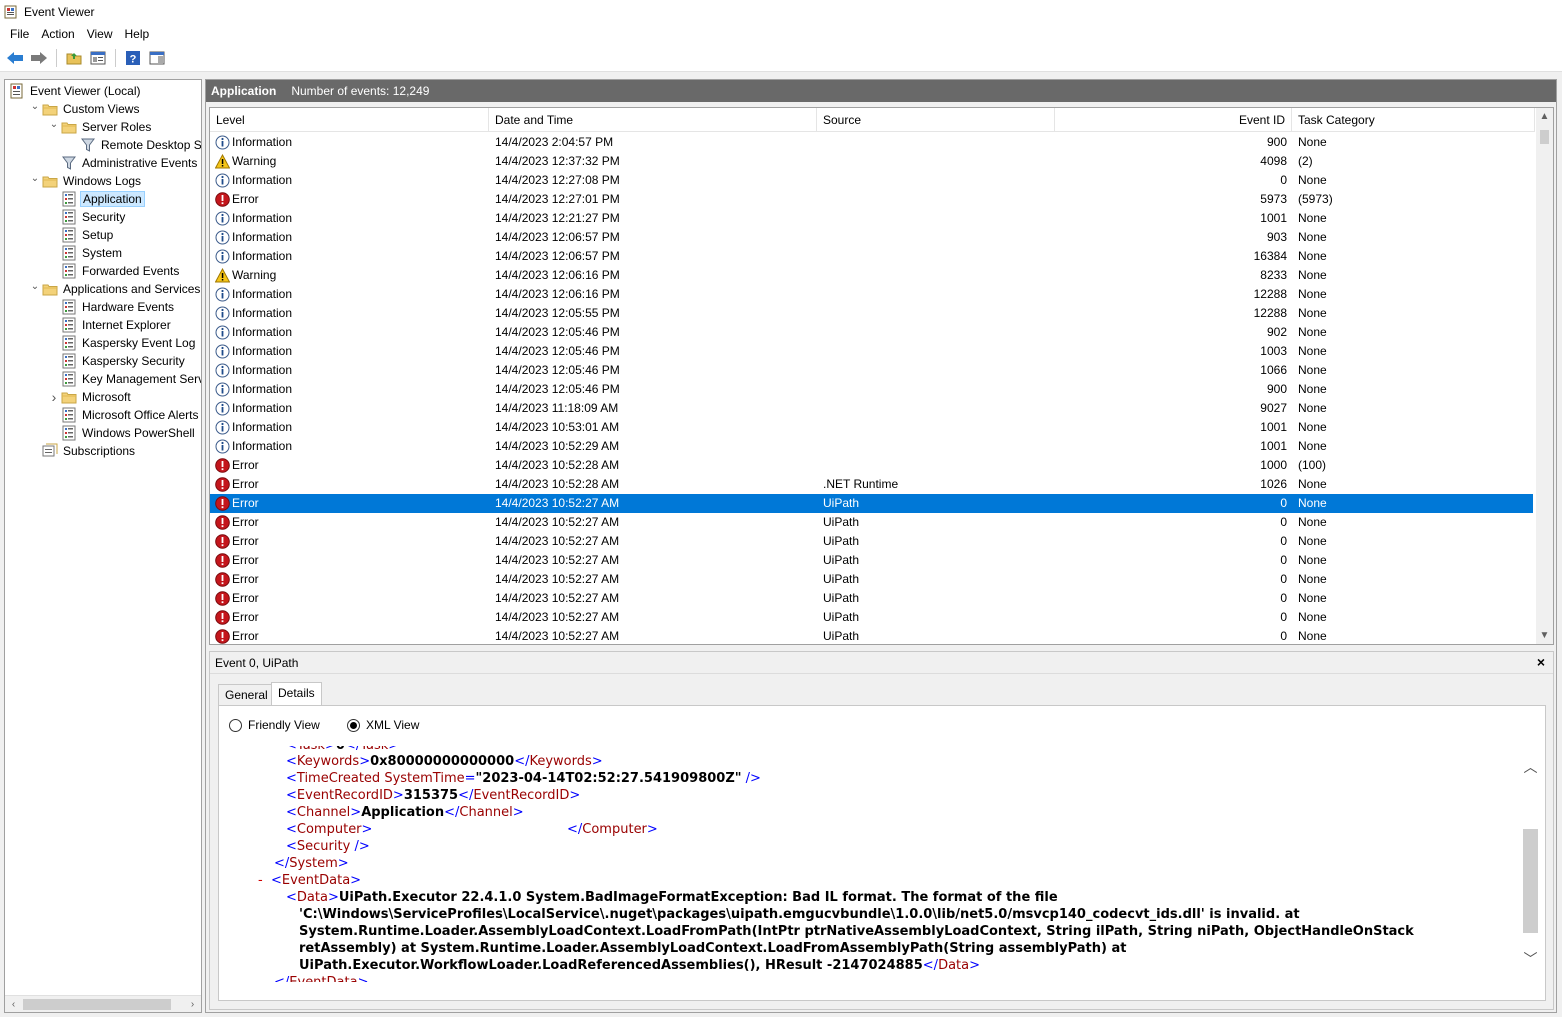 This screenshot has height=1017, width=1562. Describe the element at coordinates (871, 408) in the screenshot. I see `event-row: Information 14/4/2023 11:18:09 AM 9027 None` at that location.